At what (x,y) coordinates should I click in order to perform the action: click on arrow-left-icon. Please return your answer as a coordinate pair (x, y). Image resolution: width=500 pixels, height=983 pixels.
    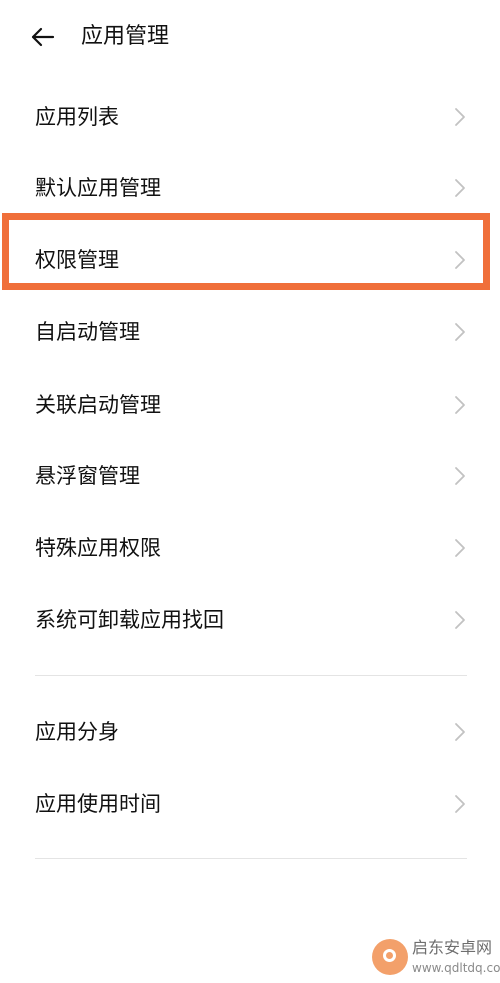
    Looking at the image, I should click on (43, 37).